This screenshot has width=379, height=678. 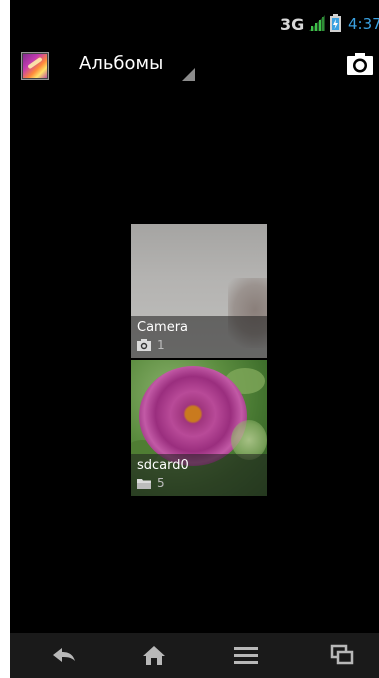 I want to click on album-title: Camera, so click(x=163, y=327).